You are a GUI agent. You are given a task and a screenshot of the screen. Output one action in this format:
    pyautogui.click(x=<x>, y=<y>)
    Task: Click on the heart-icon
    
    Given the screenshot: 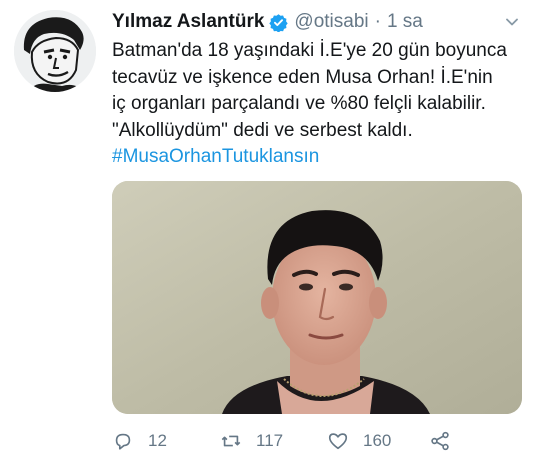 What is the action you would take?
    pyautogui.click(x=338, y=441)
    